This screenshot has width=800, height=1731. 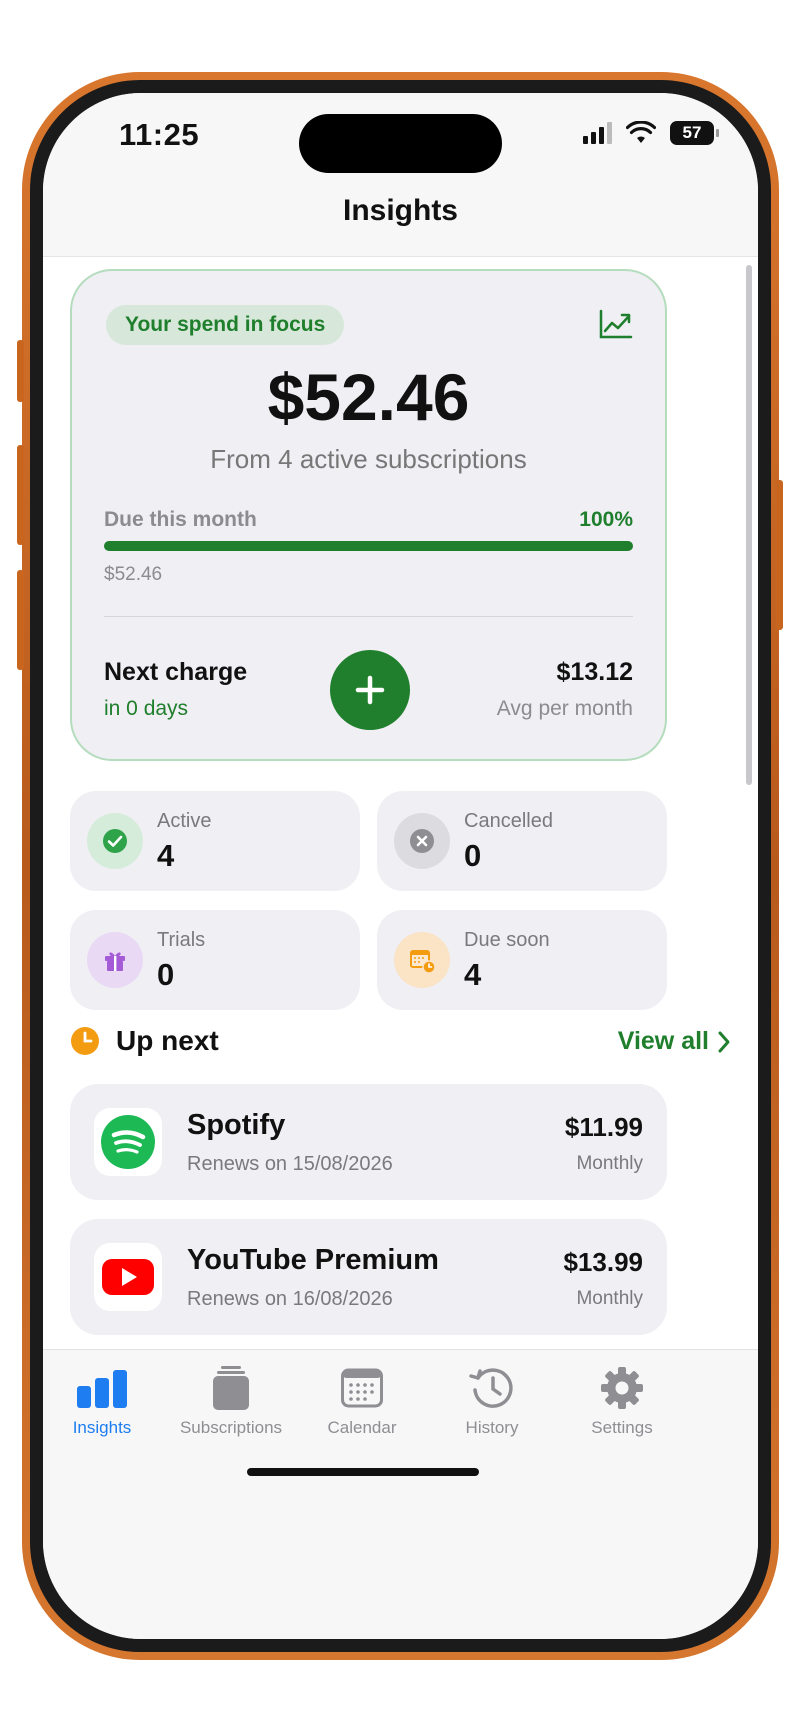 What do you see at coordinates (181, 940) in the screenshot?
I see `stat-label: Trials` at bounding box center [181, 940].